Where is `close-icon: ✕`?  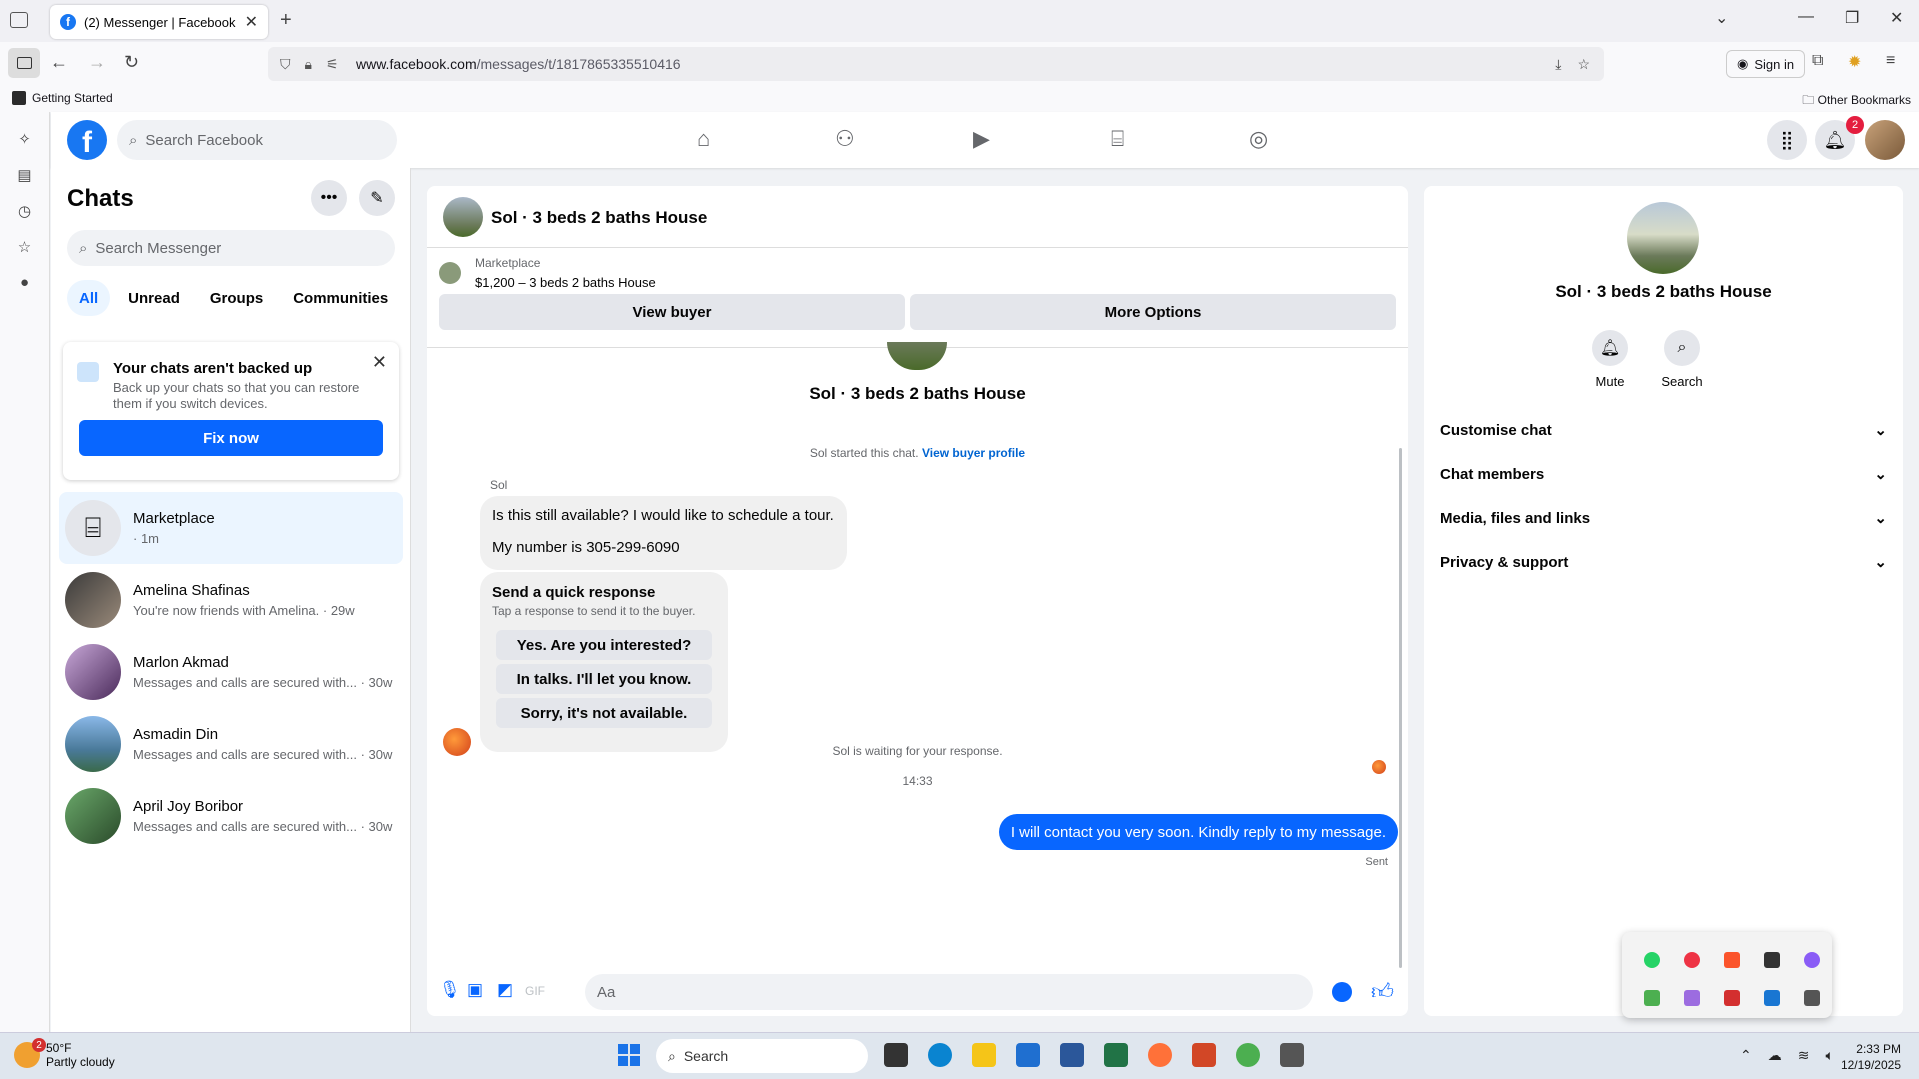 close-icon: ✕ is located at coordinates (379, 362).